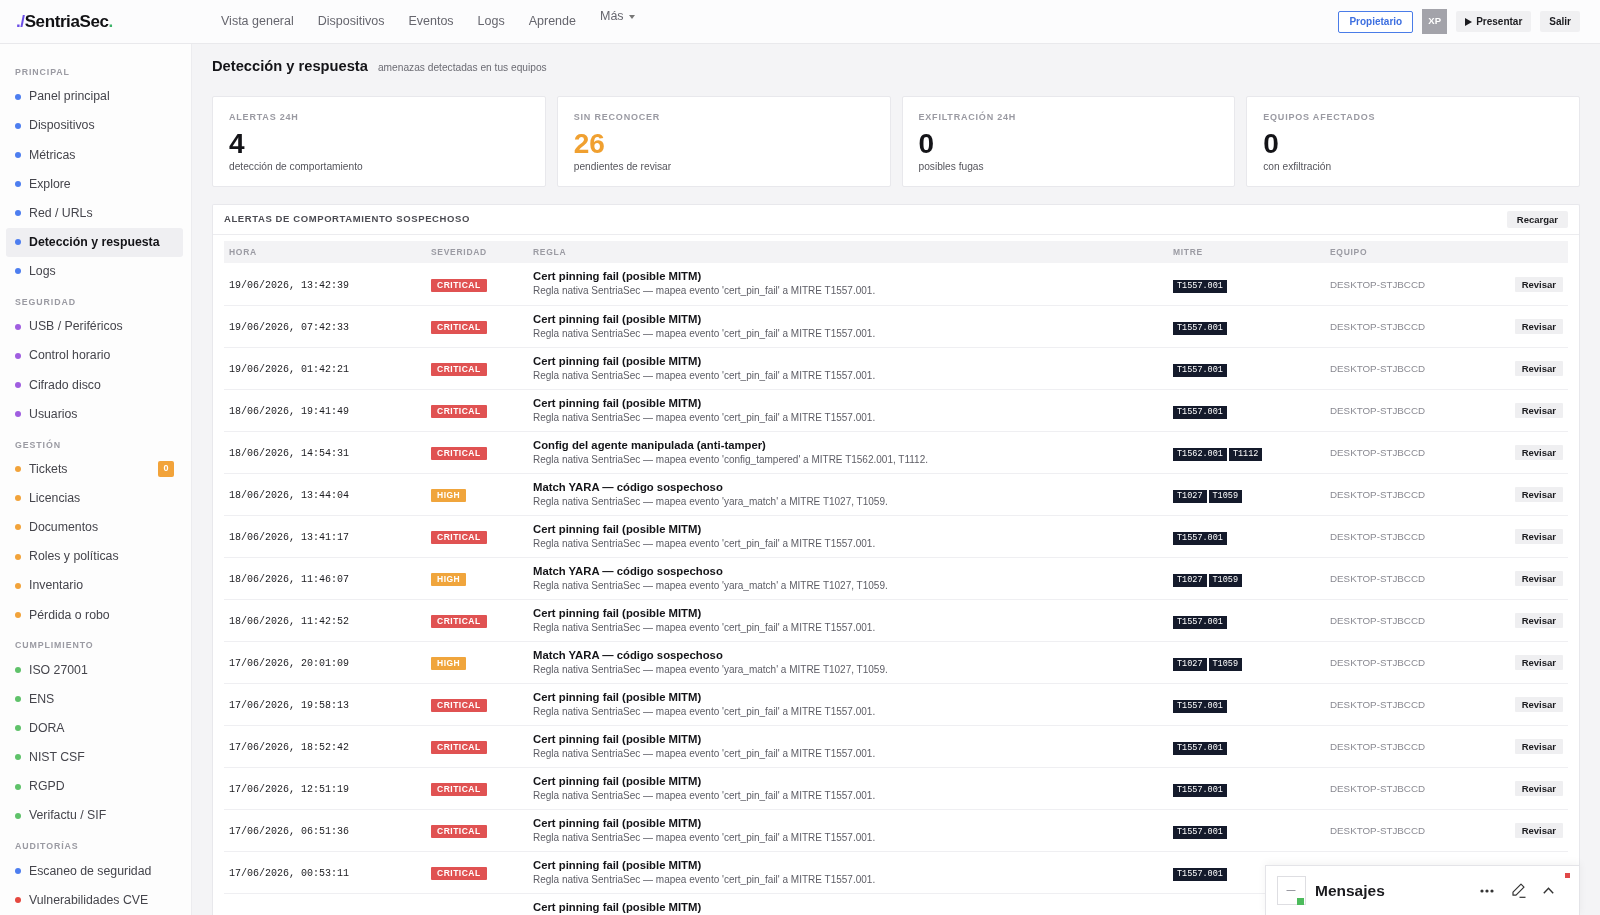  Describe the element at coordinates (94, 728) in the screenshot. I see `sidebar-item: DORA` at that location.